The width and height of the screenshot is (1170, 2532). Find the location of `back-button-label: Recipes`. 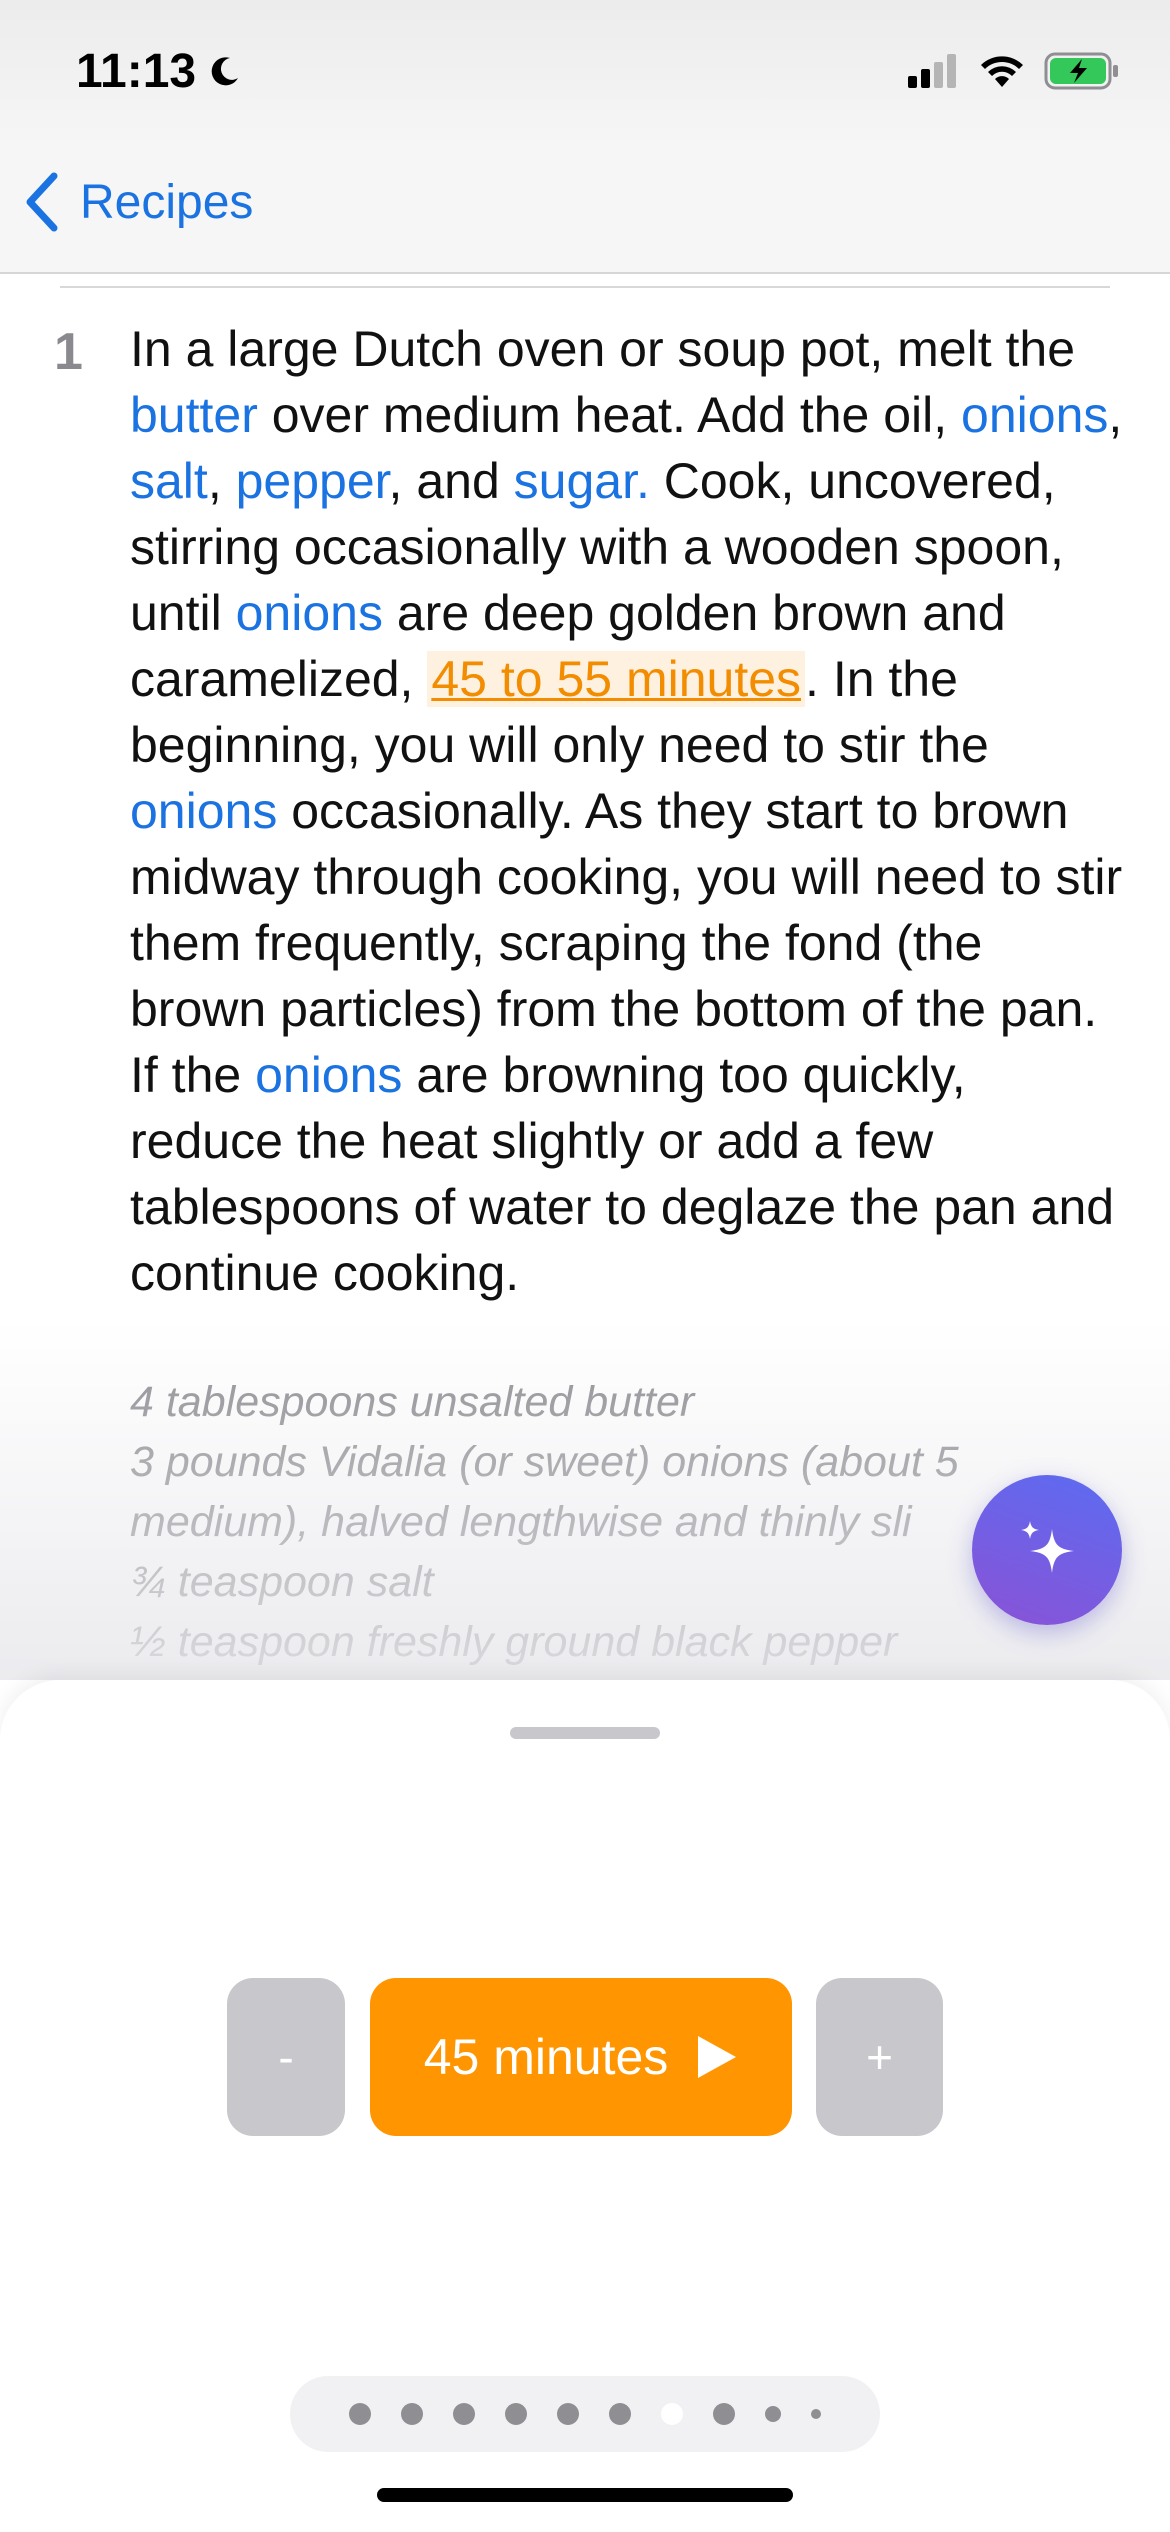

back-button-label: Recipes is located at coordinates (167, 202).